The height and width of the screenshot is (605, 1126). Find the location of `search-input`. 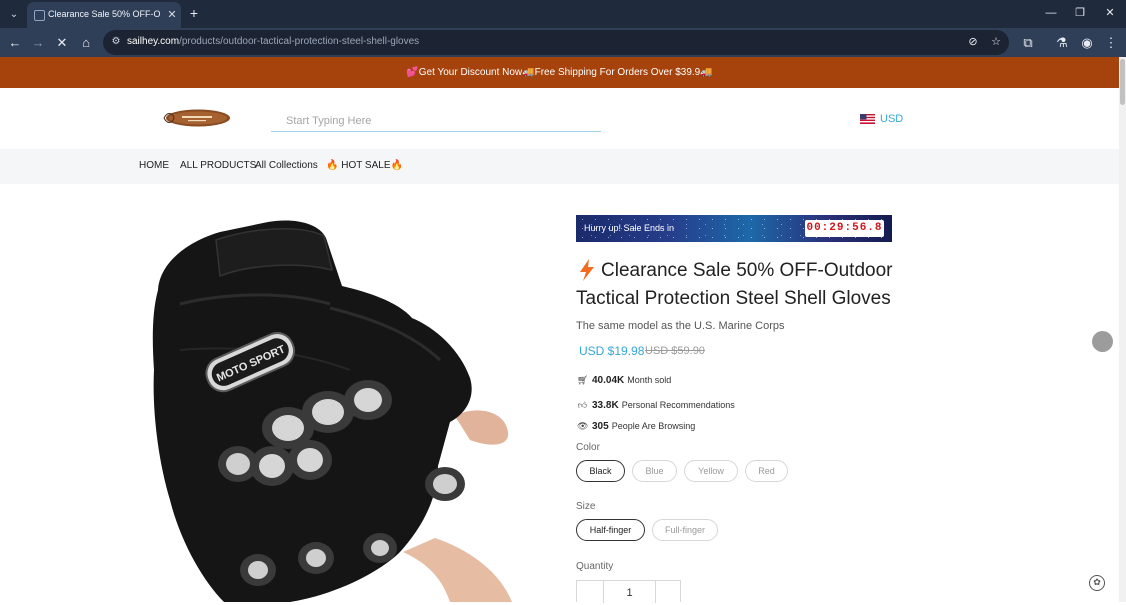

search-input is located at coordinates (436, 121).